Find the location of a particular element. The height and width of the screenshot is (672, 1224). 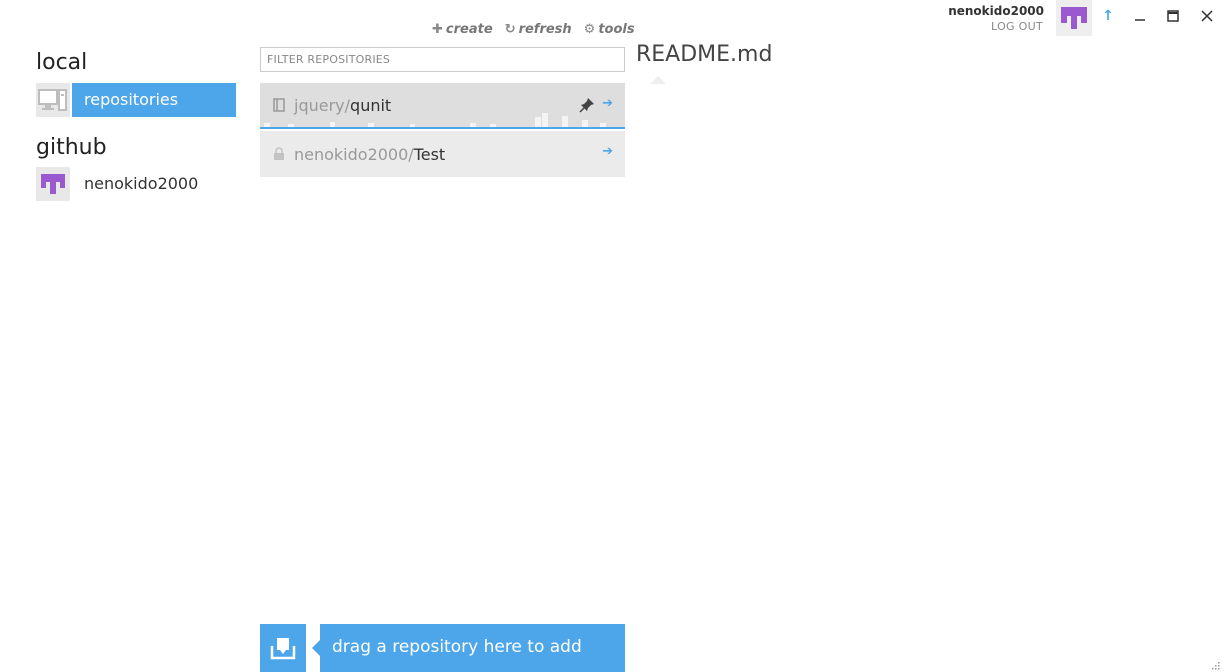

sidebar-item-label: repositories is located at coordinates (154, 100).